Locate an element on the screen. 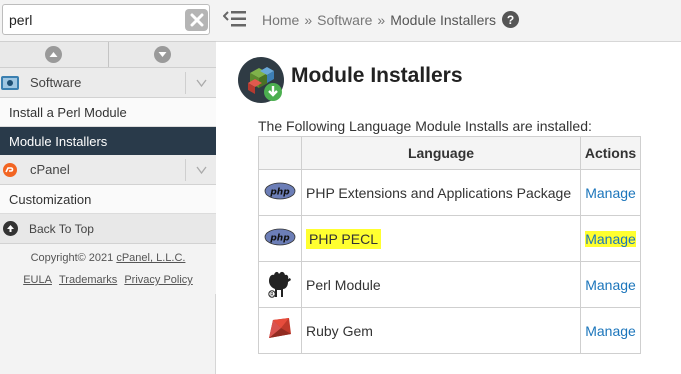 This screenshot has height=374, width=681. chevron-up-icon is located at coordinates (54, 54).